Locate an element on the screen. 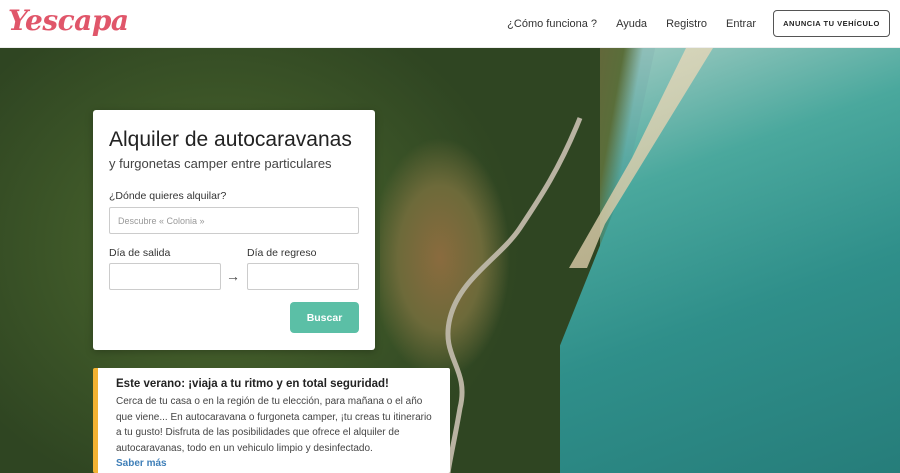  departure-date-input is located at coordinates (165, 276).